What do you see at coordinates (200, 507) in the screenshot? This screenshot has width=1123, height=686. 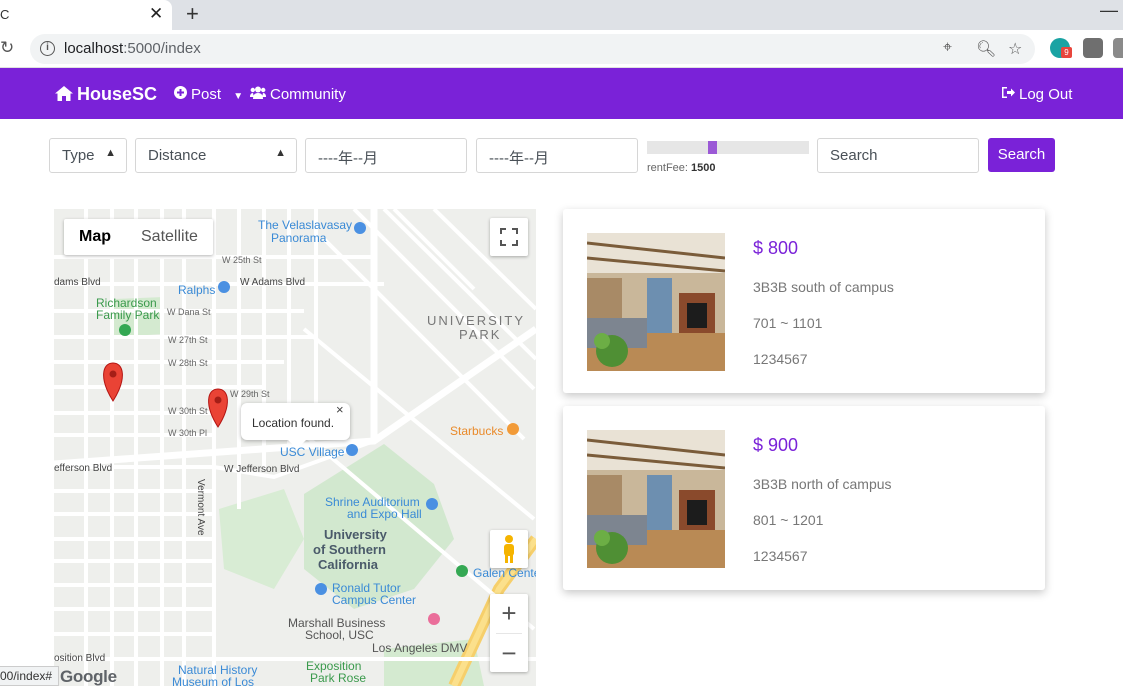 I see `street-label: Vermont Ave` at bounding box center [200, 507].